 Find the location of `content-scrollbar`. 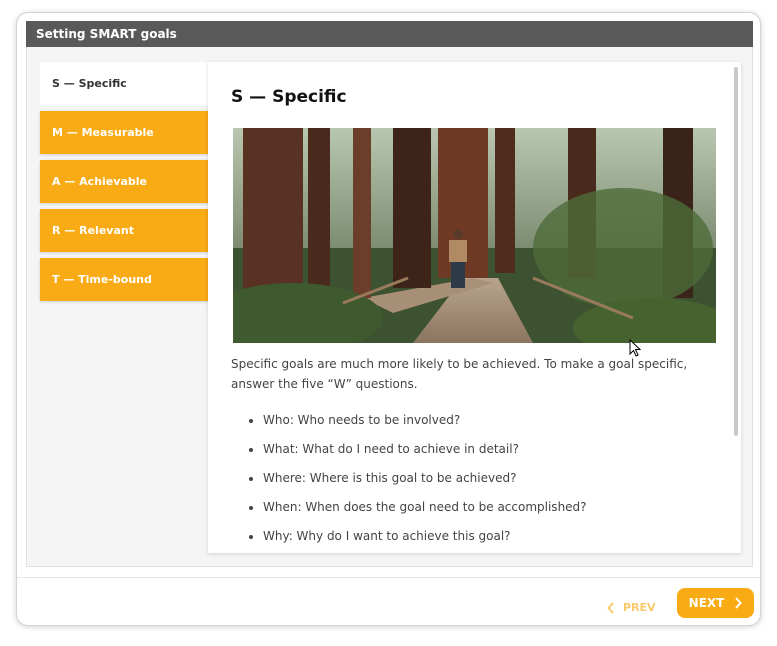

content-scrollbar is located at coordinates (736, 251).